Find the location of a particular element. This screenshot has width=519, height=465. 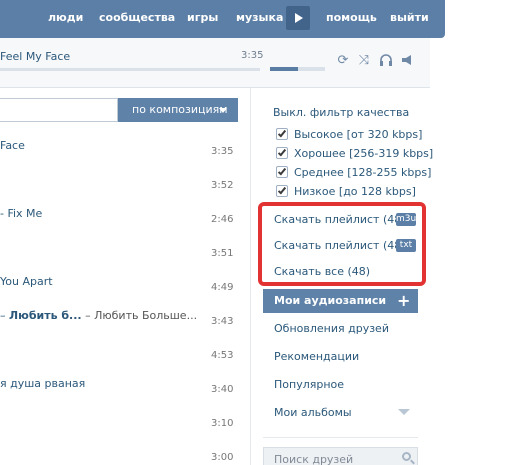

quality-label: Хорошее [256-319 kbps] is located at coordinates (364, 153).